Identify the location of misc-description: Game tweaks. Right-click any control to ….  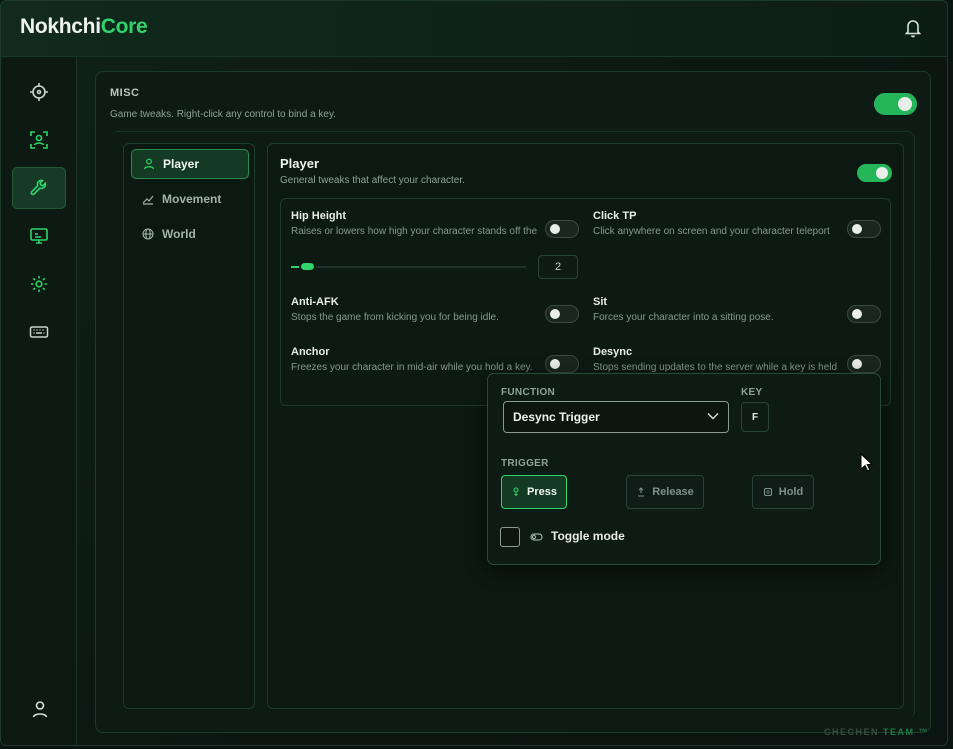
(223, 114).